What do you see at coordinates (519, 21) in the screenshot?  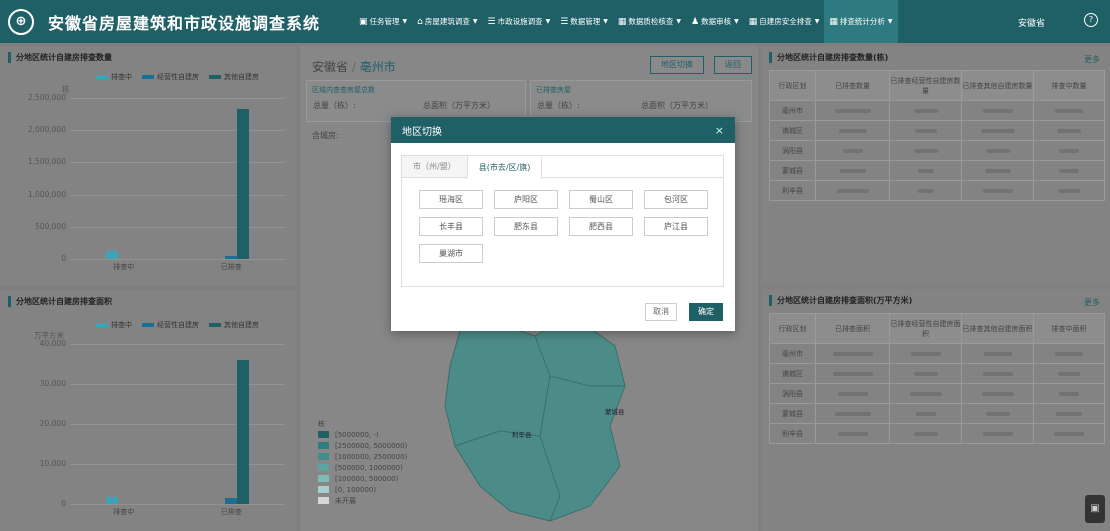 I see `nav-item-municipal-survey: ☰ 市政设施调查 ▼` at bounding box center [519, 21].